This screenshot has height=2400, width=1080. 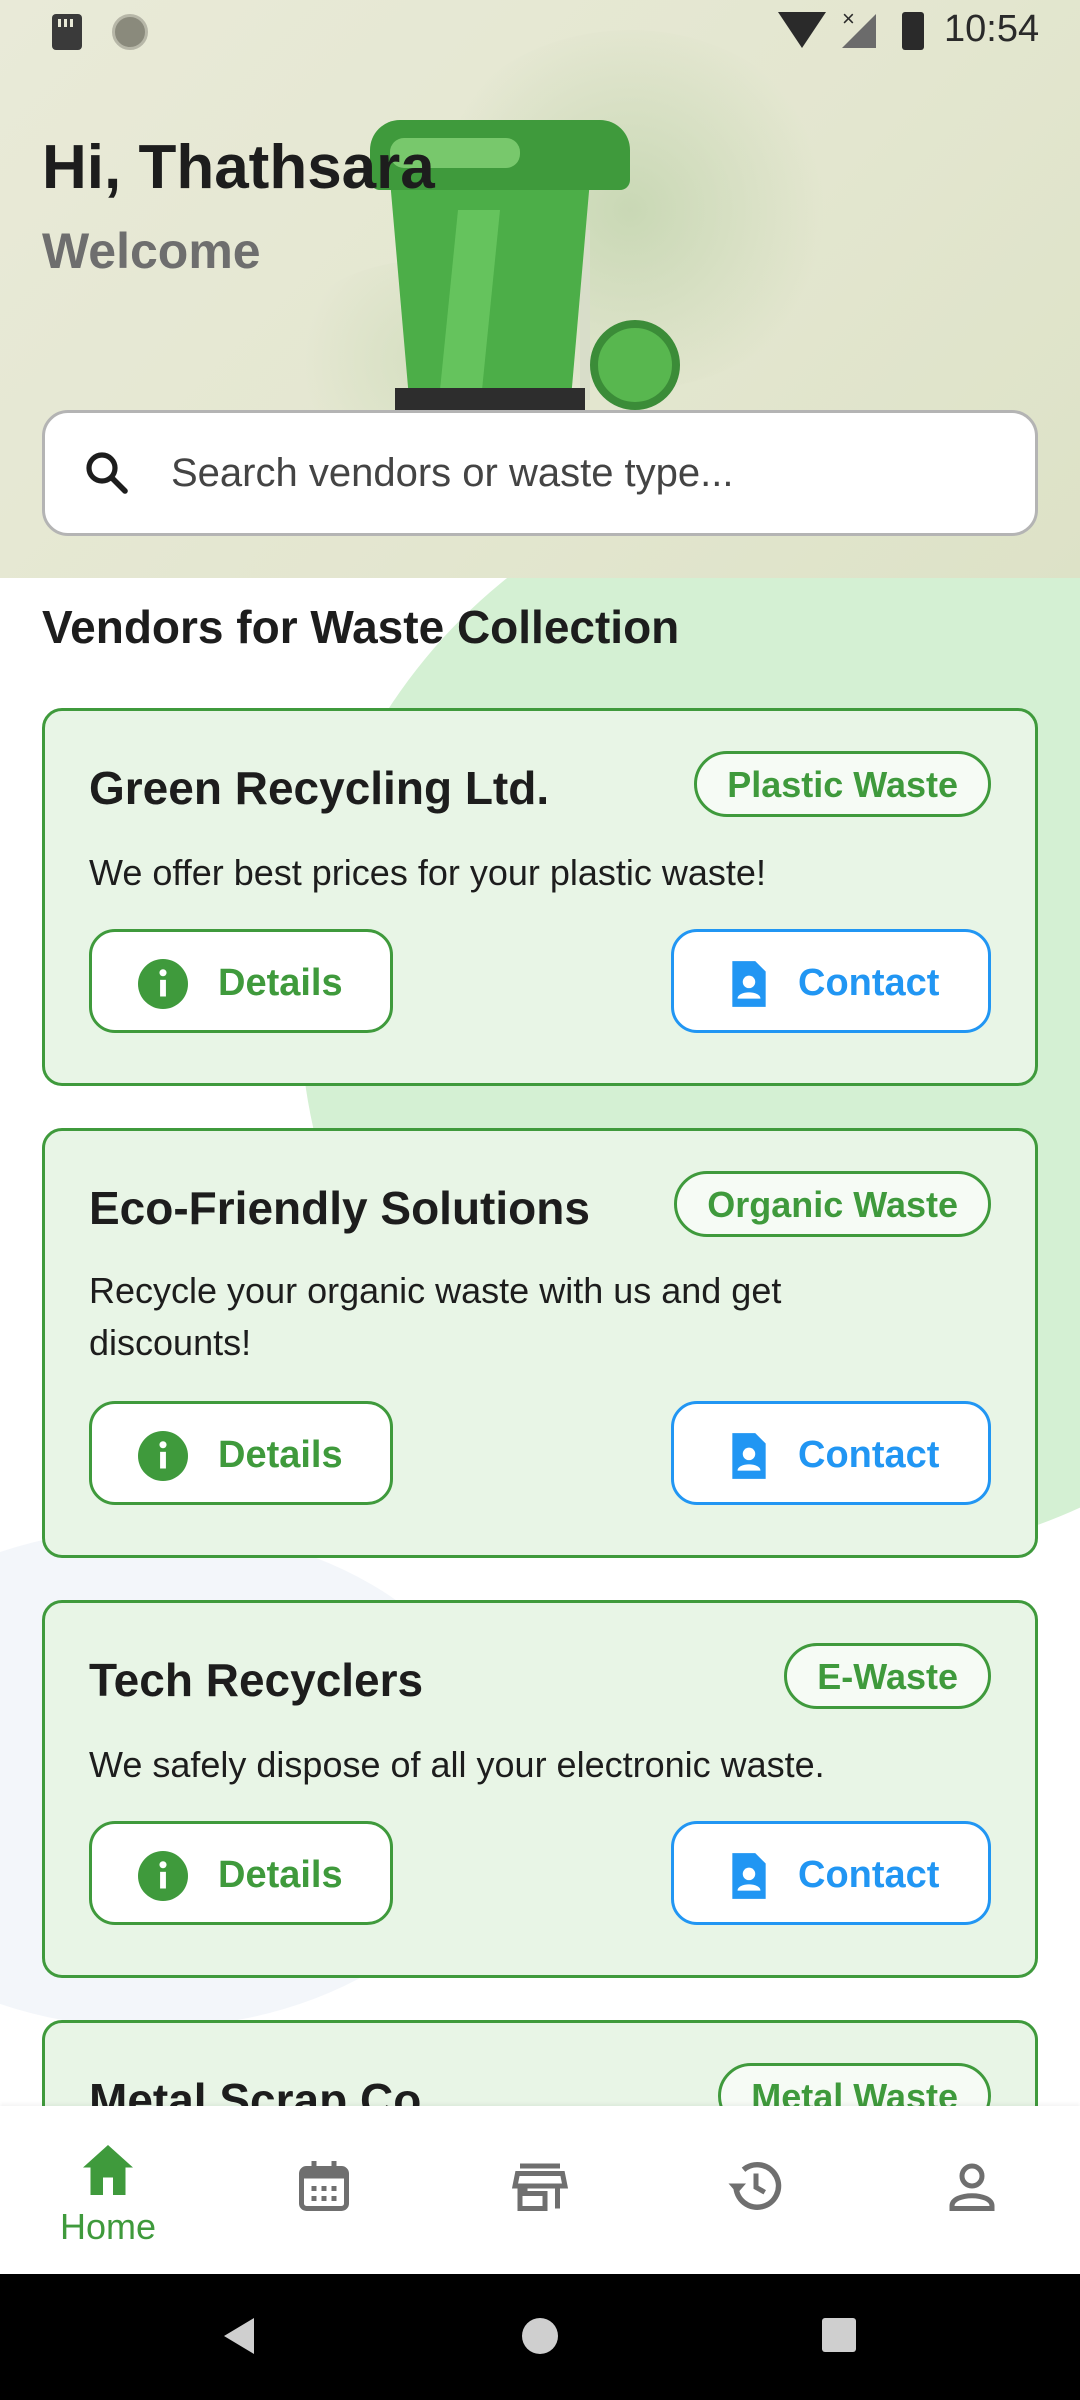 I want to click on vendor-name: Eco-Friendly Solutions, so click(x=339, y=1208).